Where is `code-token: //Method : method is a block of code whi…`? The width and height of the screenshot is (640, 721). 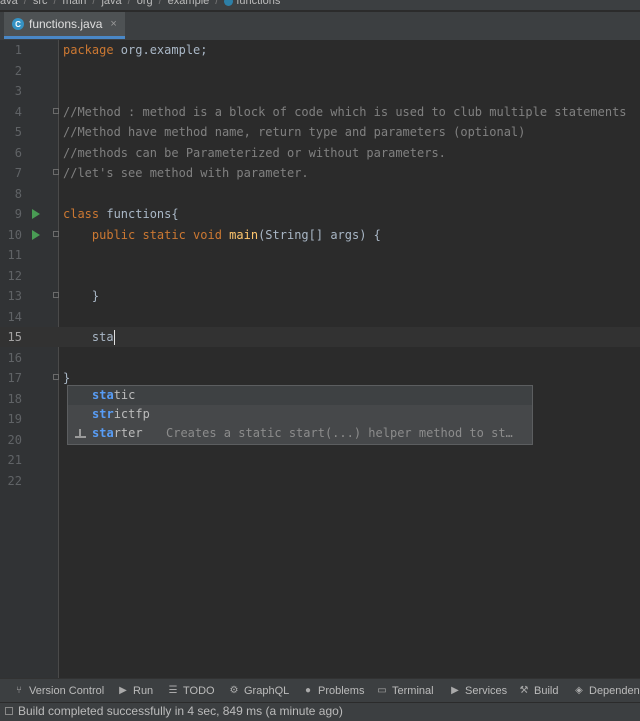 code-token: //Method : method is a block of code whi… is located at coordinates (345, 111).